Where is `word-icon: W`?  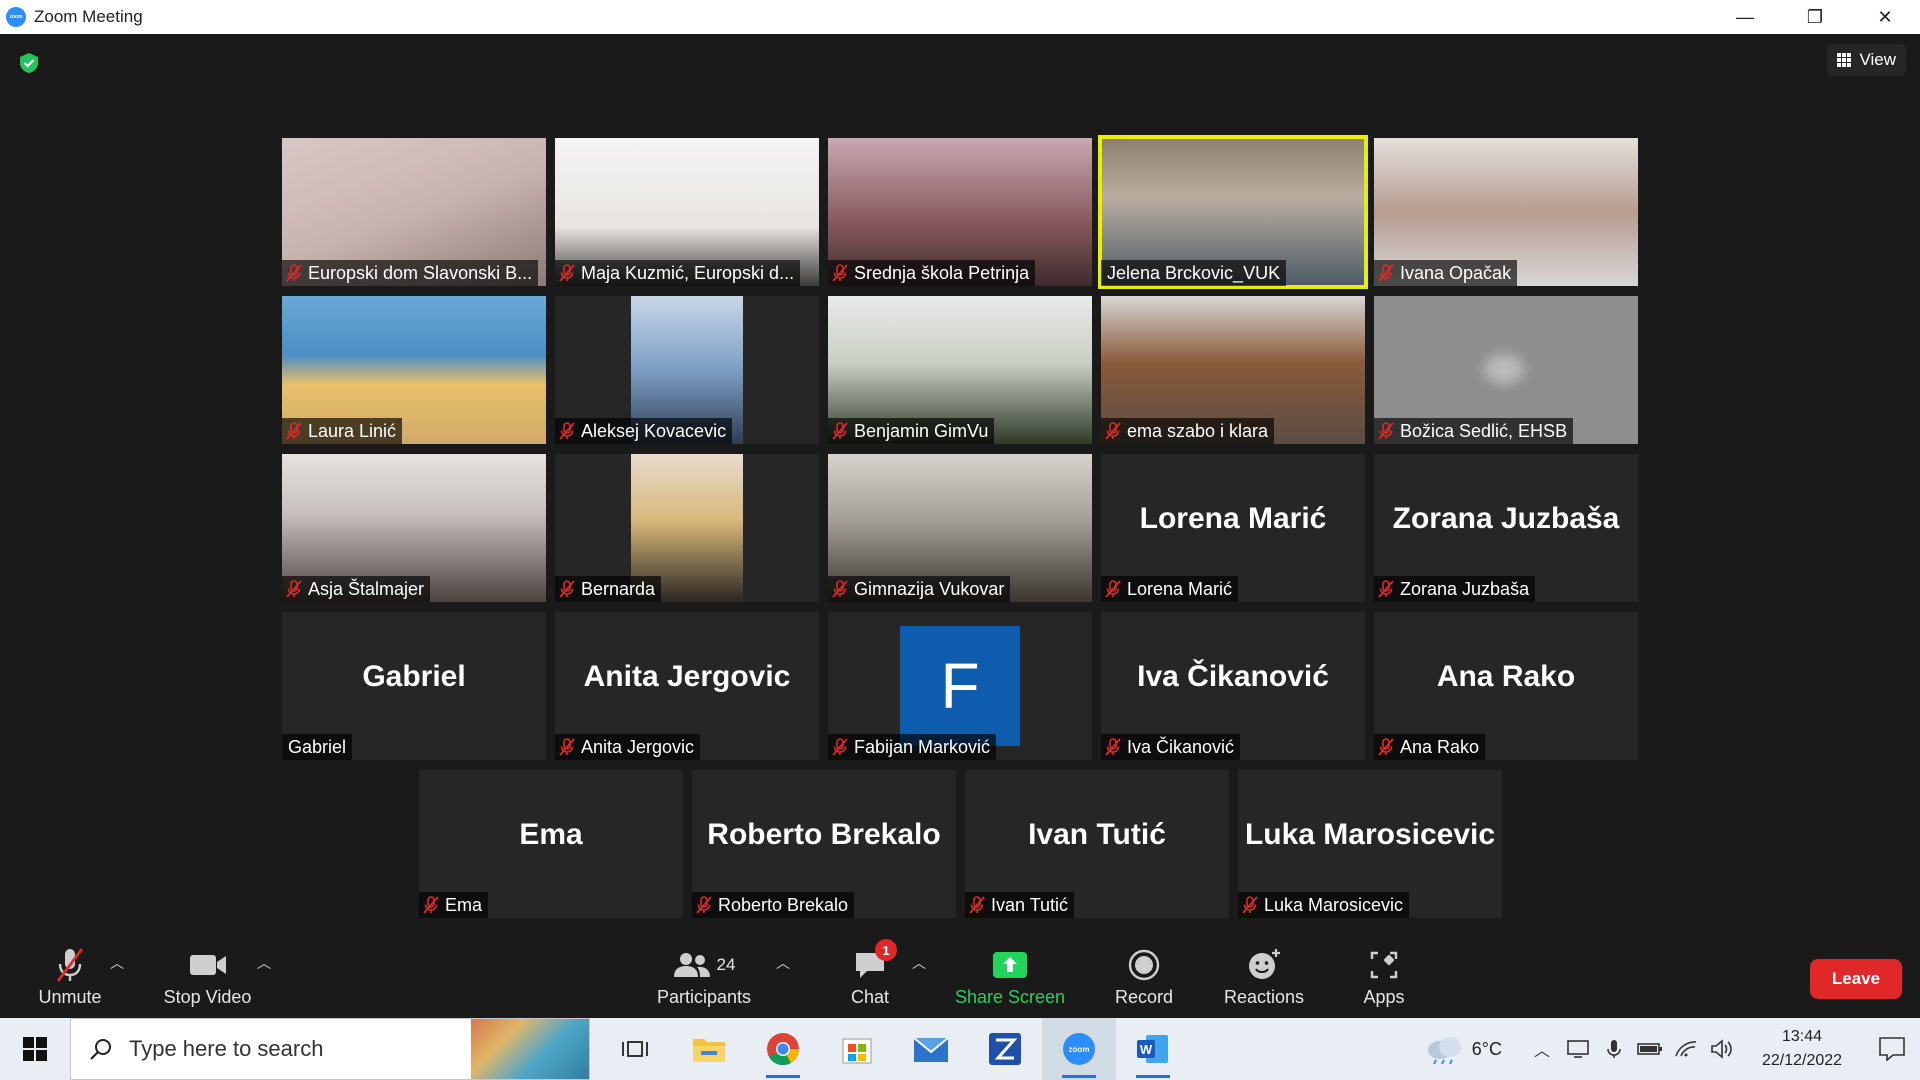
word-icon: W is located at coordinates (1152, 1049).